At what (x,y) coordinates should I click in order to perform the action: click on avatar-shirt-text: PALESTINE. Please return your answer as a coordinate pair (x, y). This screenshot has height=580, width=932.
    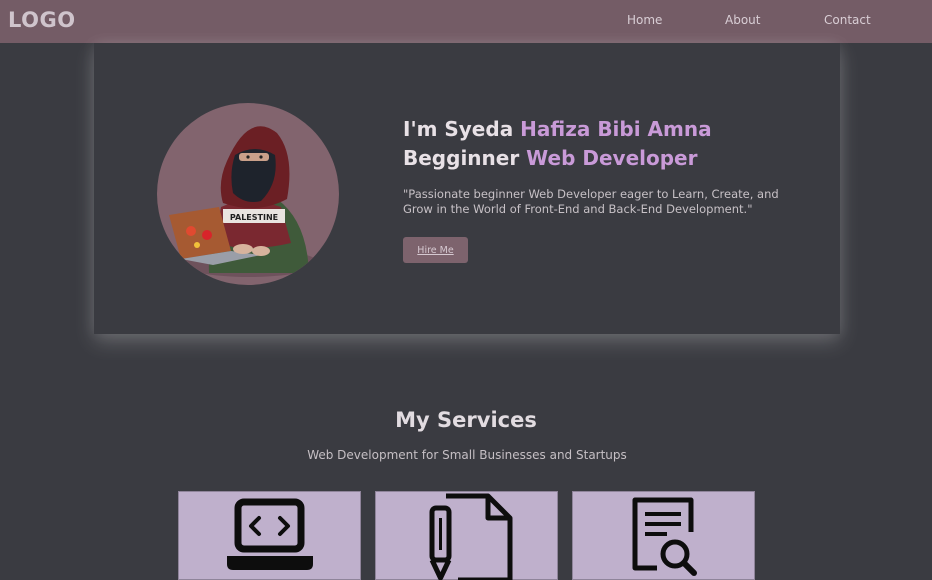
    Looking at the image, I should click on (254, 217).